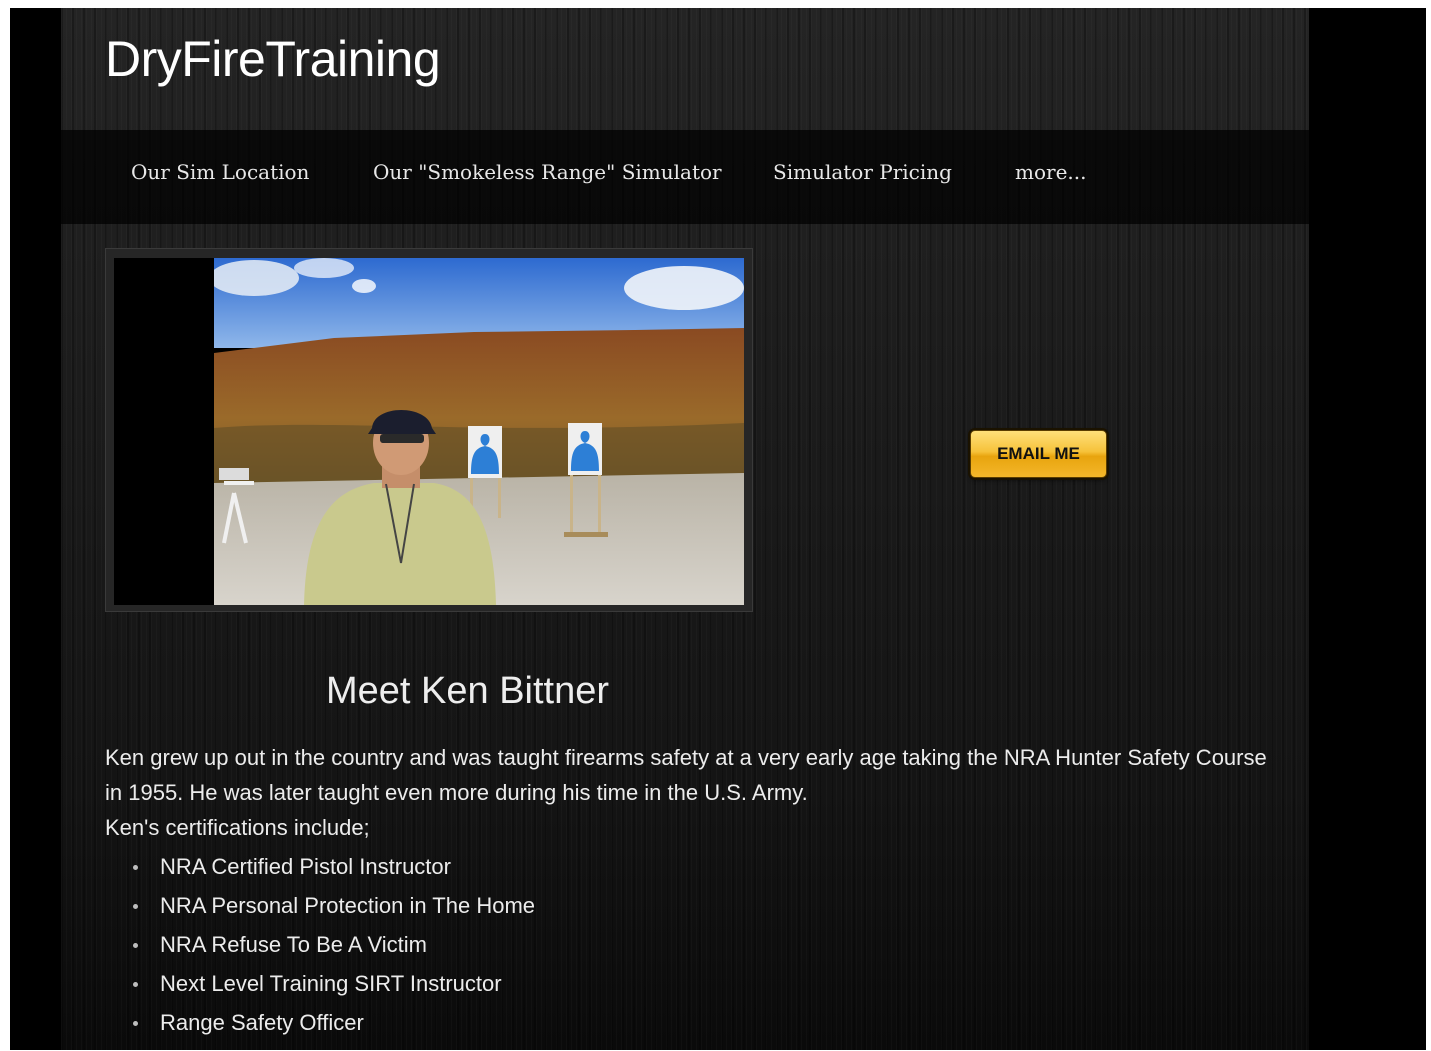 The width and height of the screenshot is (1431, 1051). I want to click on site-title: DryFireTraining, so click(273, 59).